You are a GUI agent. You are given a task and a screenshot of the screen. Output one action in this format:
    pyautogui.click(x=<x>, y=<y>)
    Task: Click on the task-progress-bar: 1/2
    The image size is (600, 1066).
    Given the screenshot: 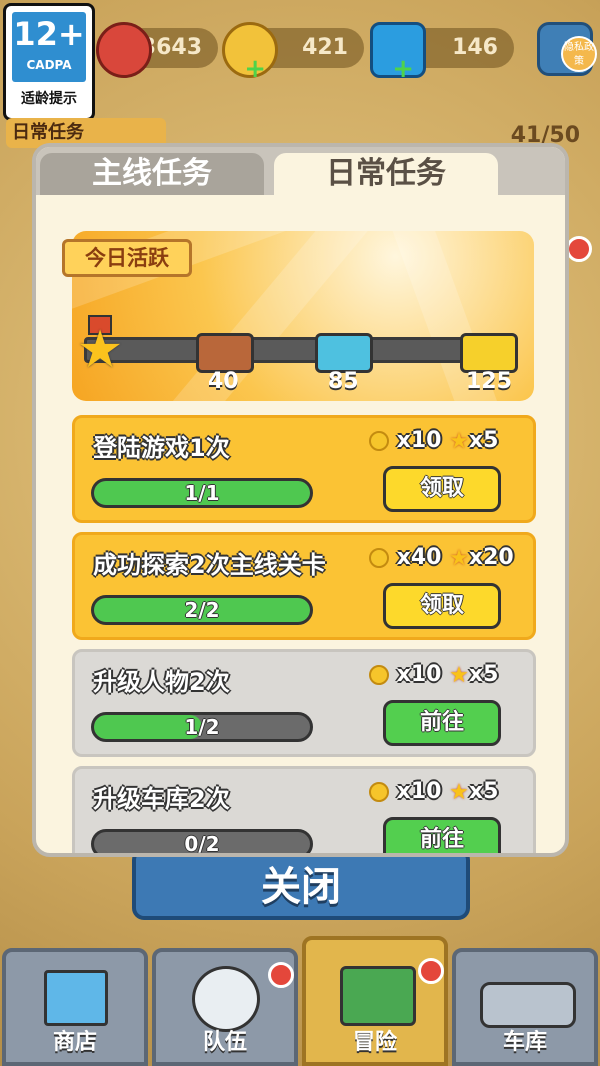 What is the action you would take?
    pyautogui.click(x=202, y=727)
    